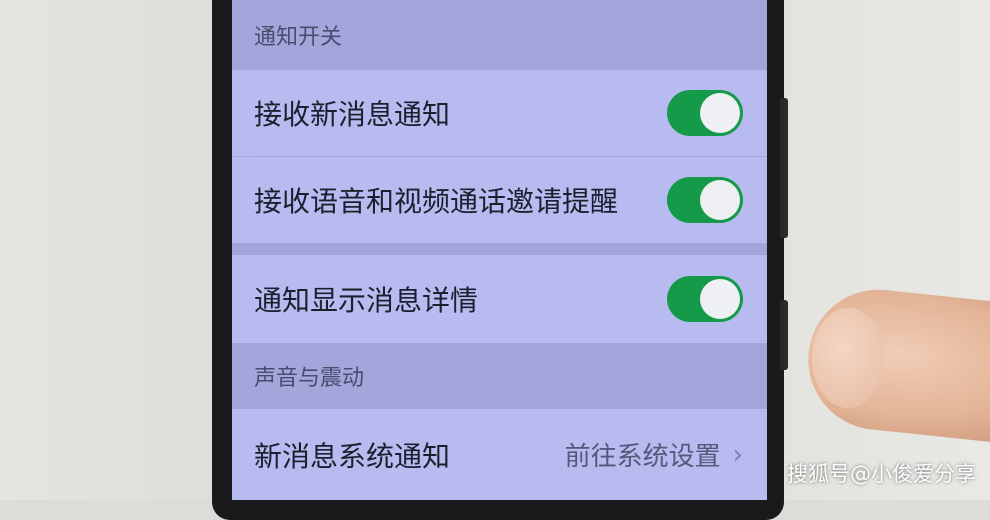 Image resolution: width=990 pixels, height=520 pixels. Describe the element at coordinates (499, 113) in the screenshot. I see `setting-receive-new-messages: 接收新消息通知` at that location.